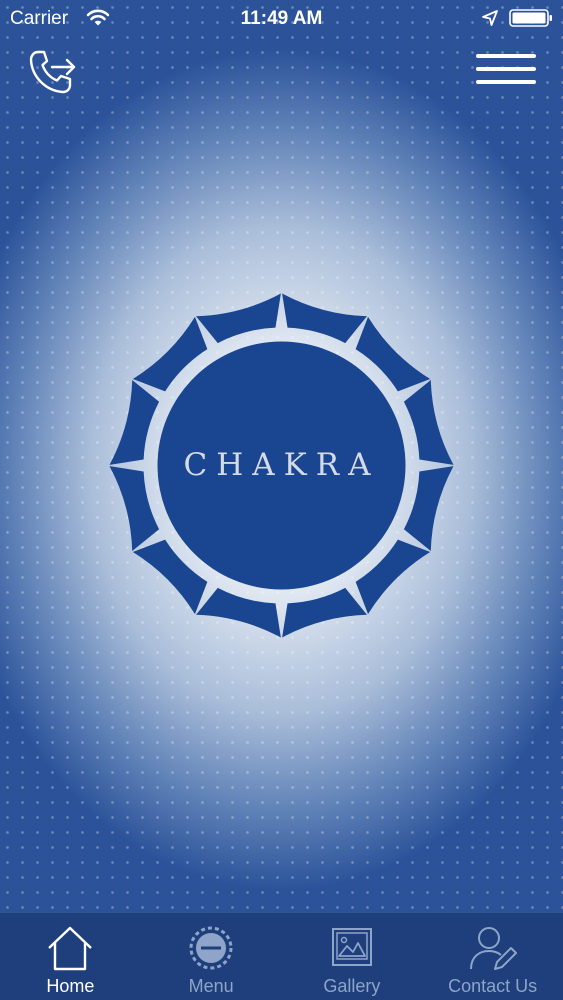  I want to click on call-button, so click(53, 73).